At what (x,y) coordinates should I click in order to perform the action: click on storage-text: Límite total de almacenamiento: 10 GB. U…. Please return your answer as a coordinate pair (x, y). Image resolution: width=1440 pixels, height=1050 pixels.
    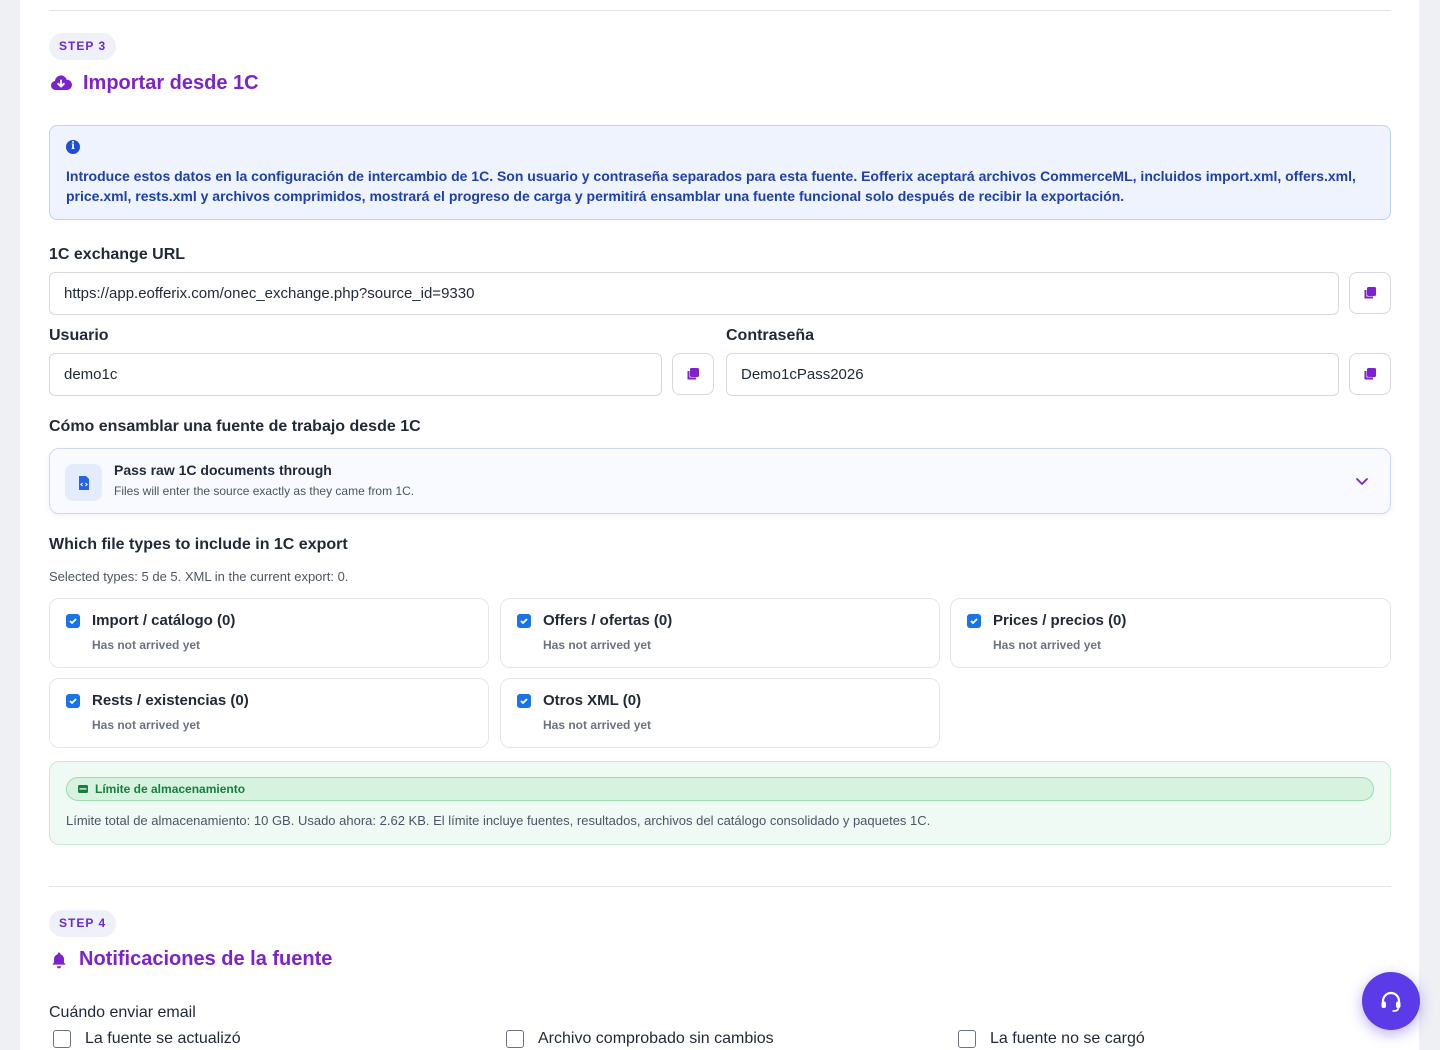
    Looking at the image, I should click on (498, 820).